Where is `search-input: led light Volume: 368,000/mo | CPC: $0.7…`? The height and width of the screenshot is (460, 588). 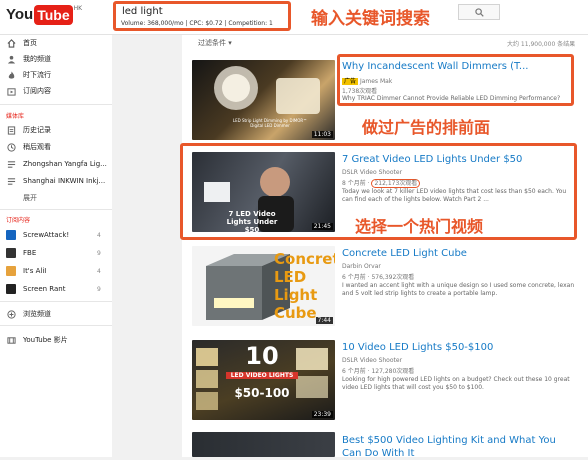 search-input: led light Volume: 368,000/mo | CPC: $0.7… is located at coordinates (202, 16).